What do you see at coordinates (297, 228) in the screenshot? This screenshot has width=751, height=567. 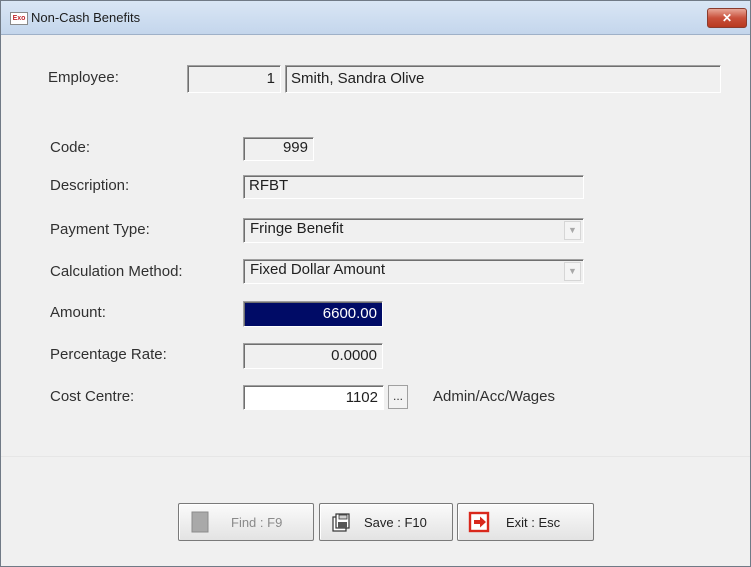 I see `payment-type-value: Fringe Benefit` at bounding box center [297, 228].